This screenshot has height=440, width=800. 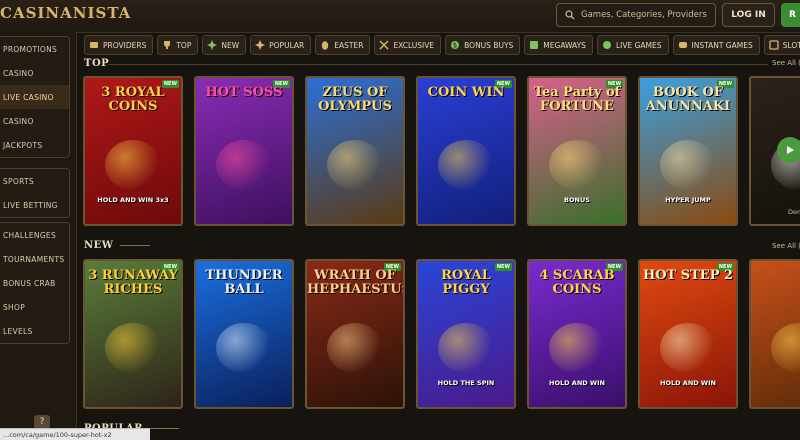 I want to click on game-title: WRATH OF HEPHAESTUS, so click(x=356, y=282).